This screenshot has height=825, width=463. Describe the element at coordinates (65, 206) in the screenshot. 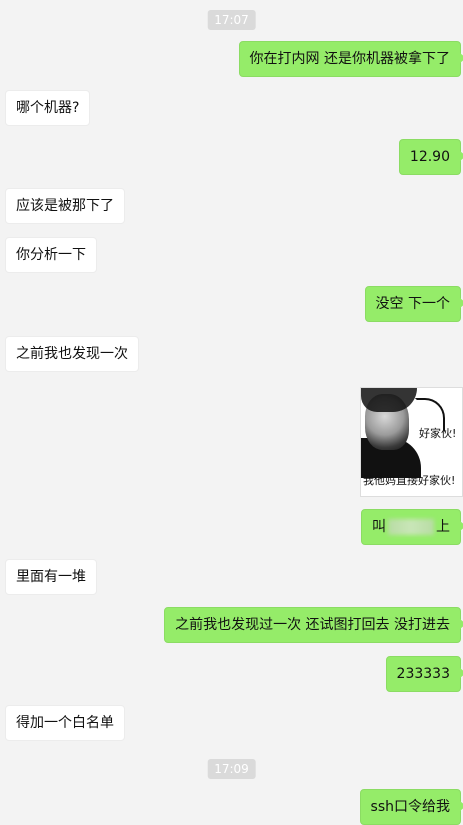

I see `message-received: 应该是被那下了` at that location.